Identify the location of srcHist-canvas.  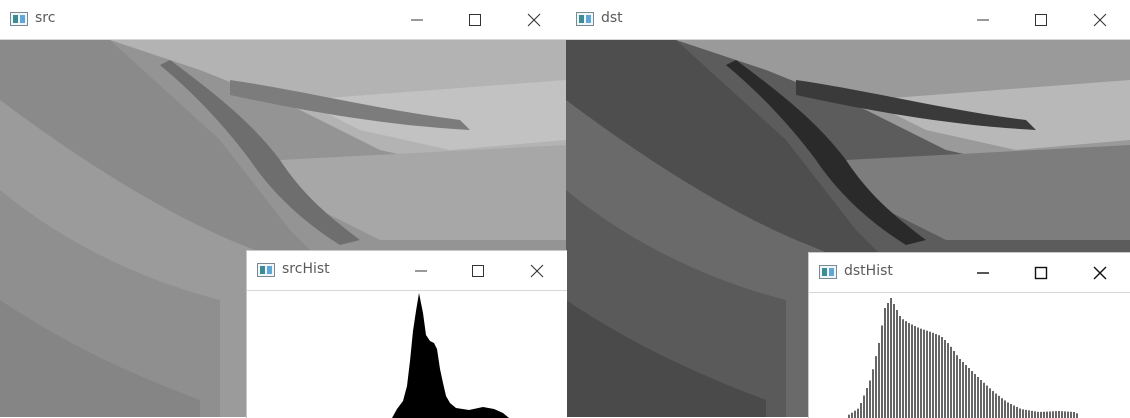
(407, 354).